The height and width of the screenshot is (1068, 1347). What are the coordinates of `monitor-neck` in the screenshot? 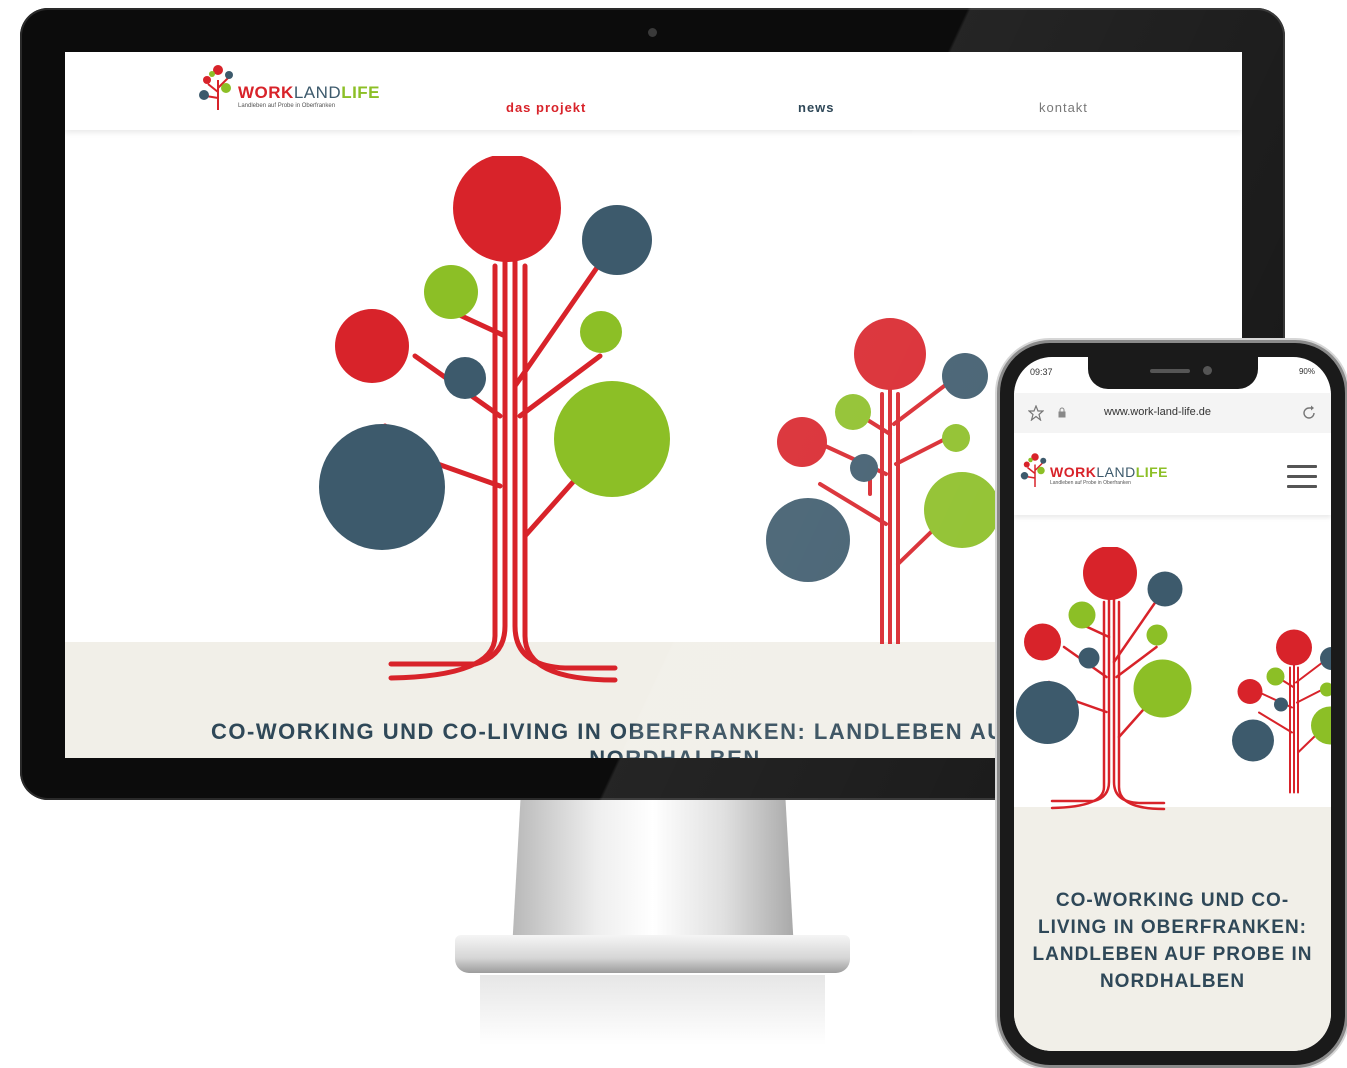 It's located at (653, 875).